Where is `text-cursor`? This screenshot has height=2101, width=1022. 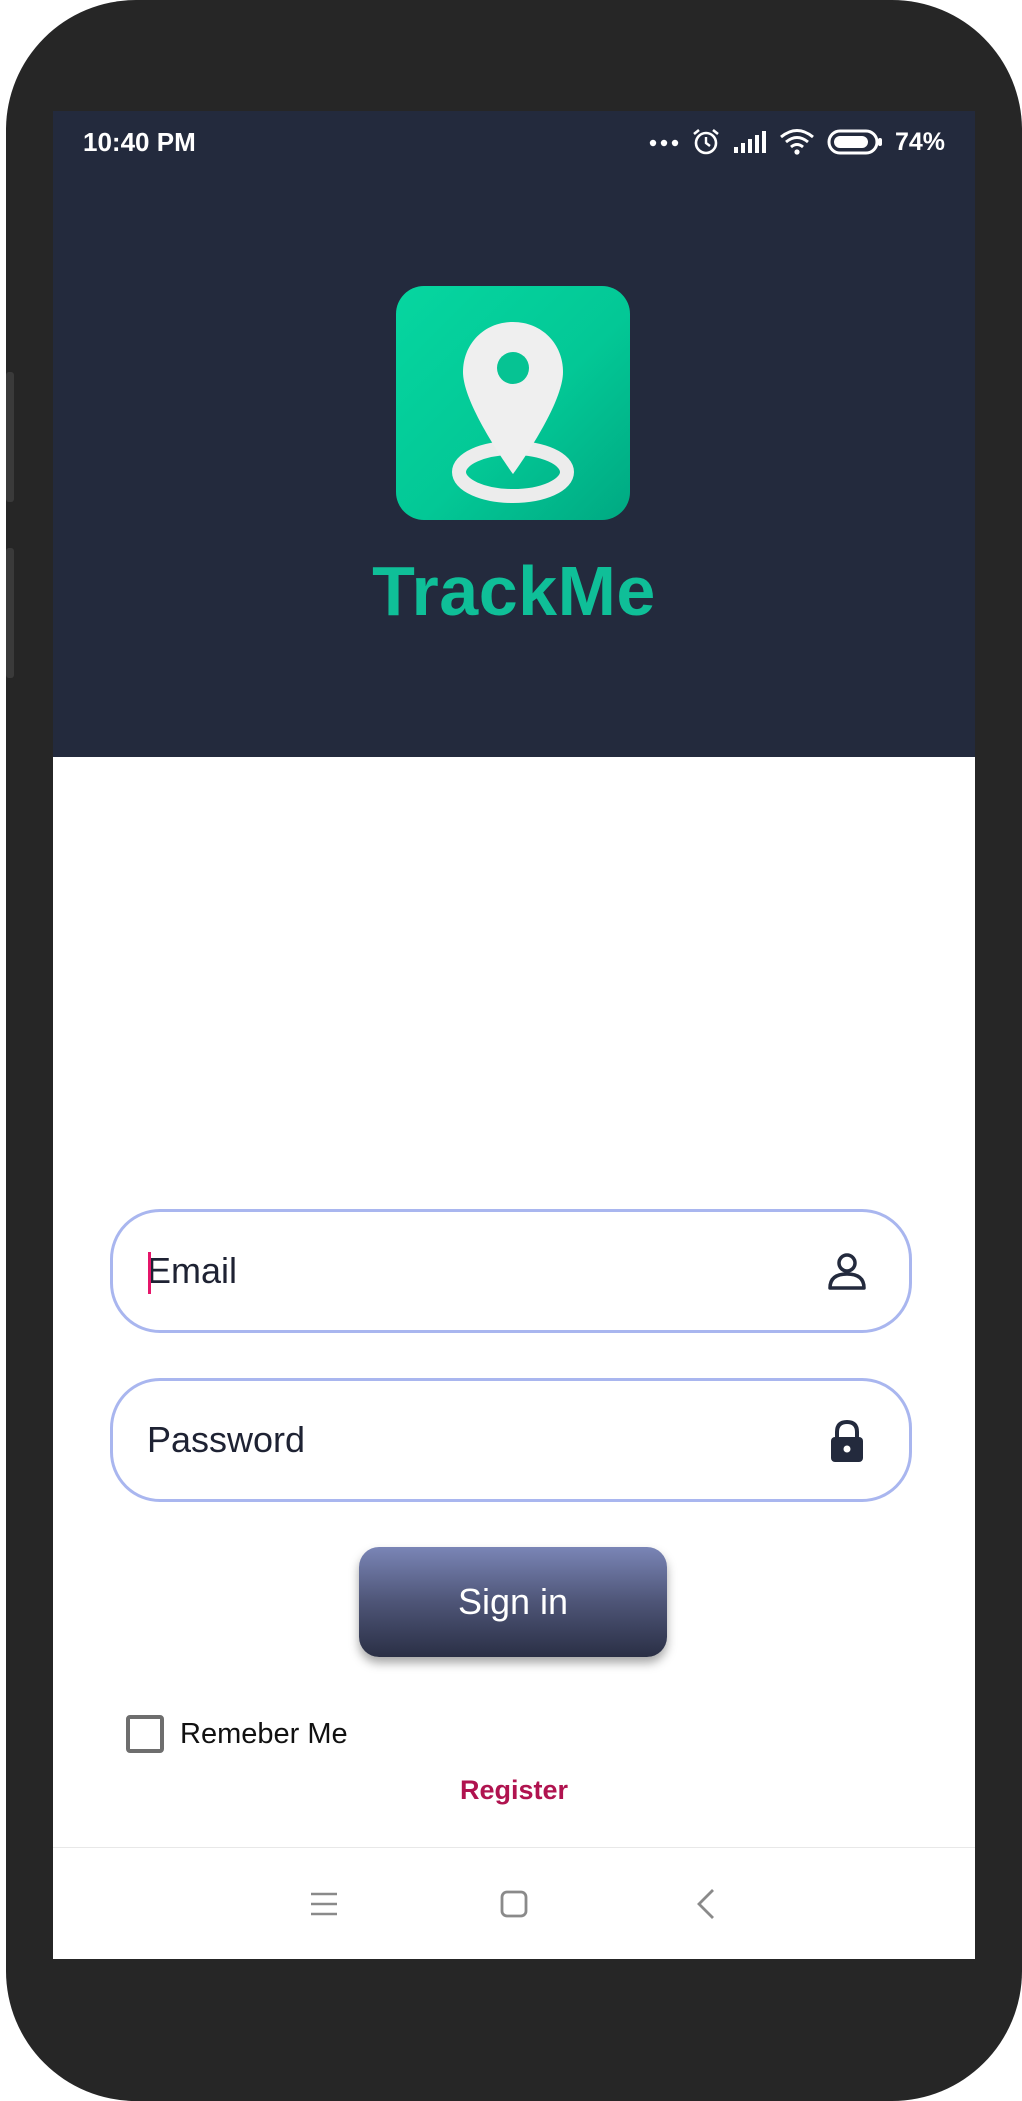
text-cursor is located at coordinates (149, 1273).